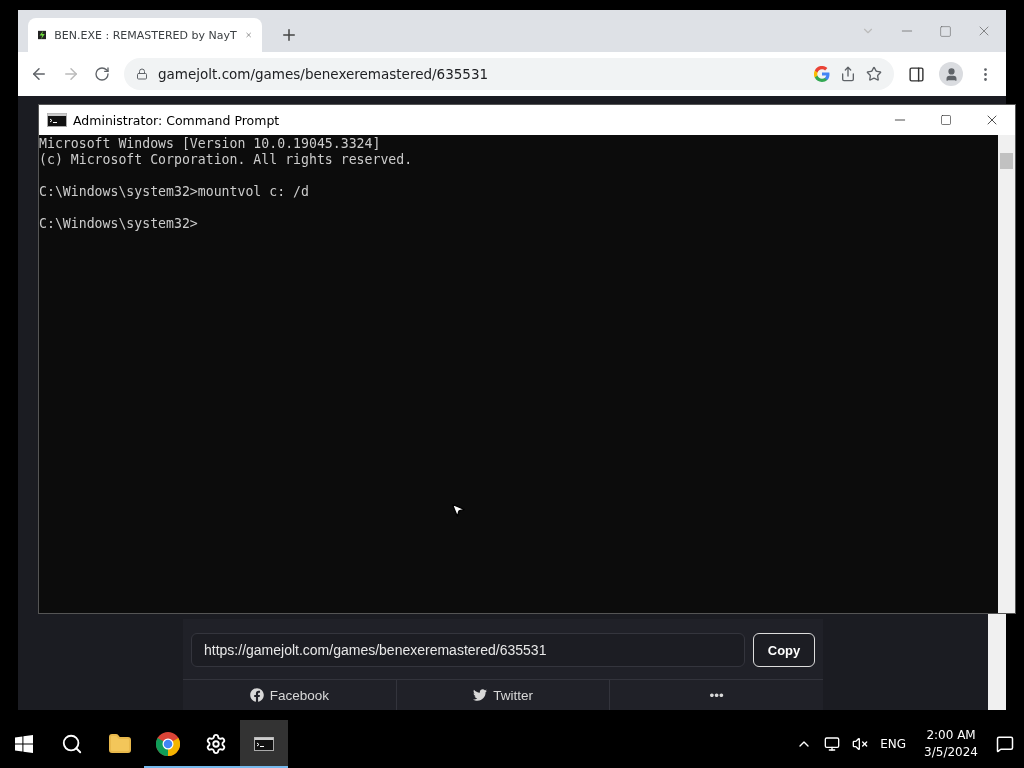  Describe the element at coordinates (120, 744) in the screenshot. I see `folder-icon` at that location.